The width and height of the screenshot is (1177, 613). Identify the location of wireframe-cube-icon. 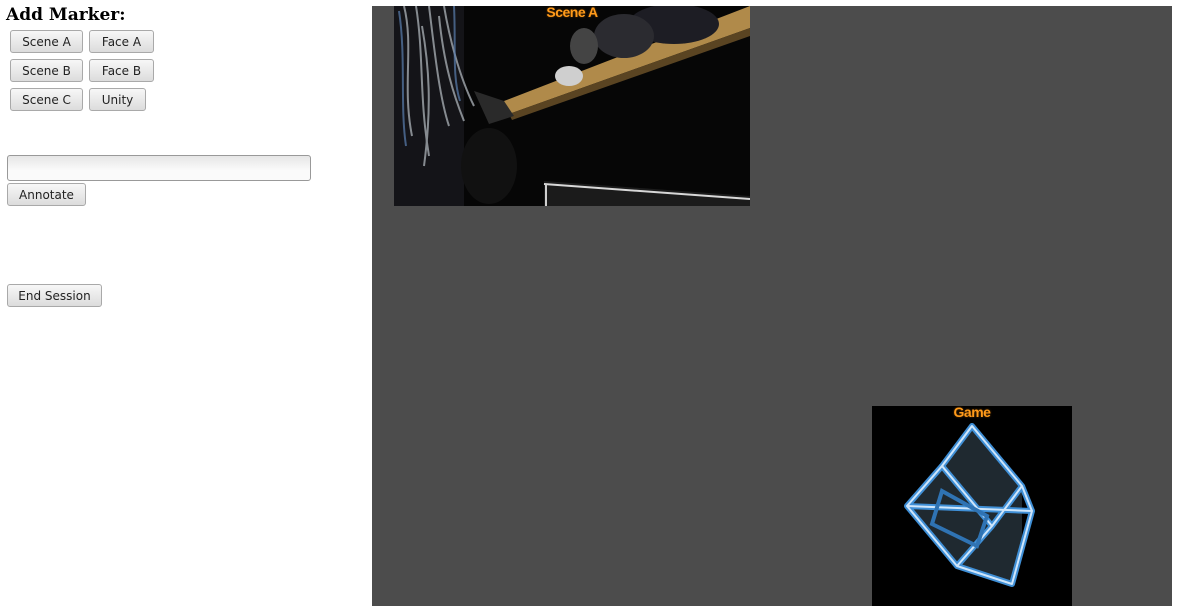
(972, 506).